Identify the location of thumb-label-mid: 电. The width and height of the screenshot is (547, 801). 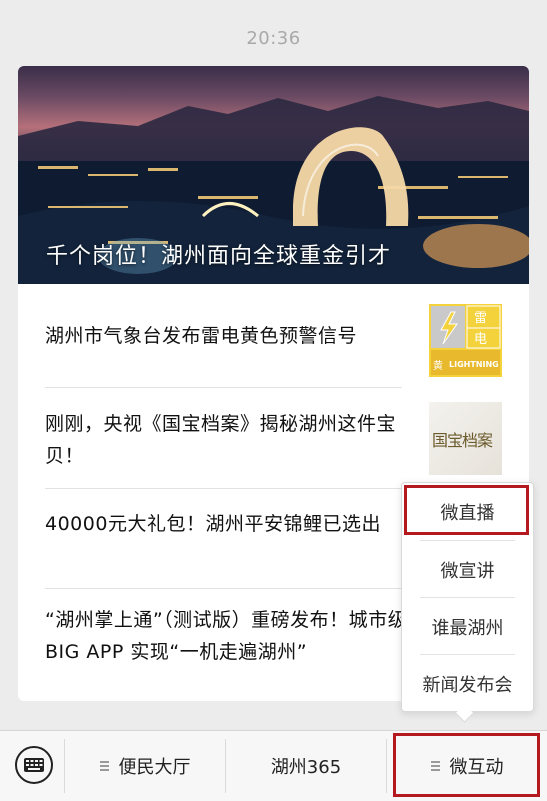
(481, 339).